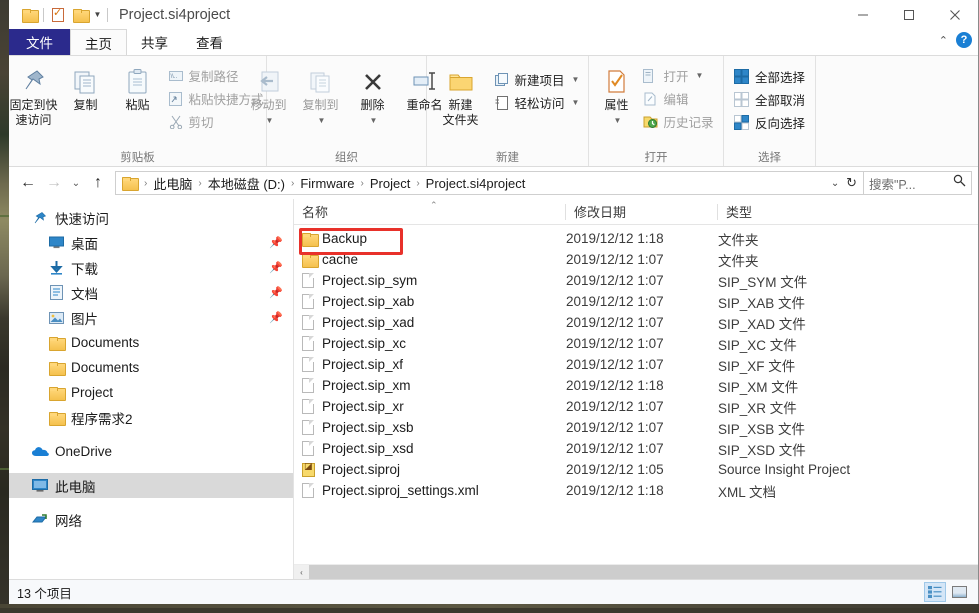 This screenshot has width=979, height=613. Describe the element at coordinates (955, 14) in the screenshot. I see `close-button` at that location.